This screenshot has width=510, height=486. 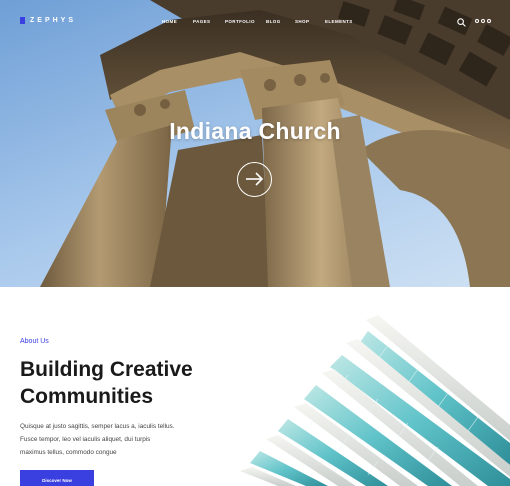 I want to click on about-title-line-1: Building Creative, so click(x=106, y=369).